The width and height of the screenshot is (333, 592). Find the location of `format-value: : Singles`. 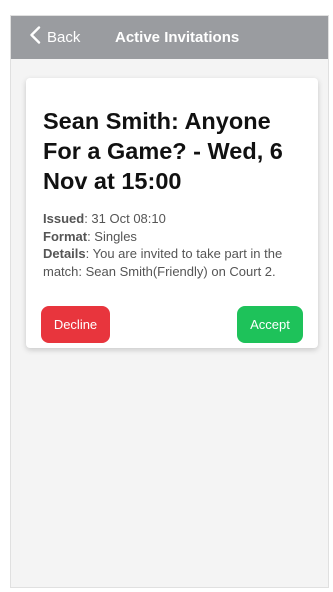

format-value: : Singles is located at coordinates (112, 236).